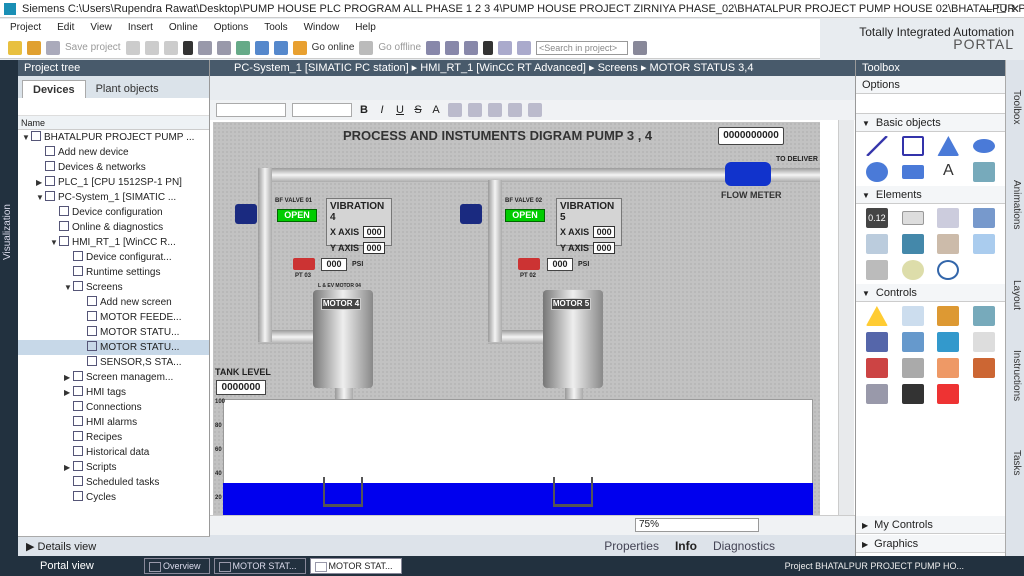  What do you see at coordinates (876, 172) in the screenshot?
I see `circle-tool-icon` at bounding box center [876, 172].